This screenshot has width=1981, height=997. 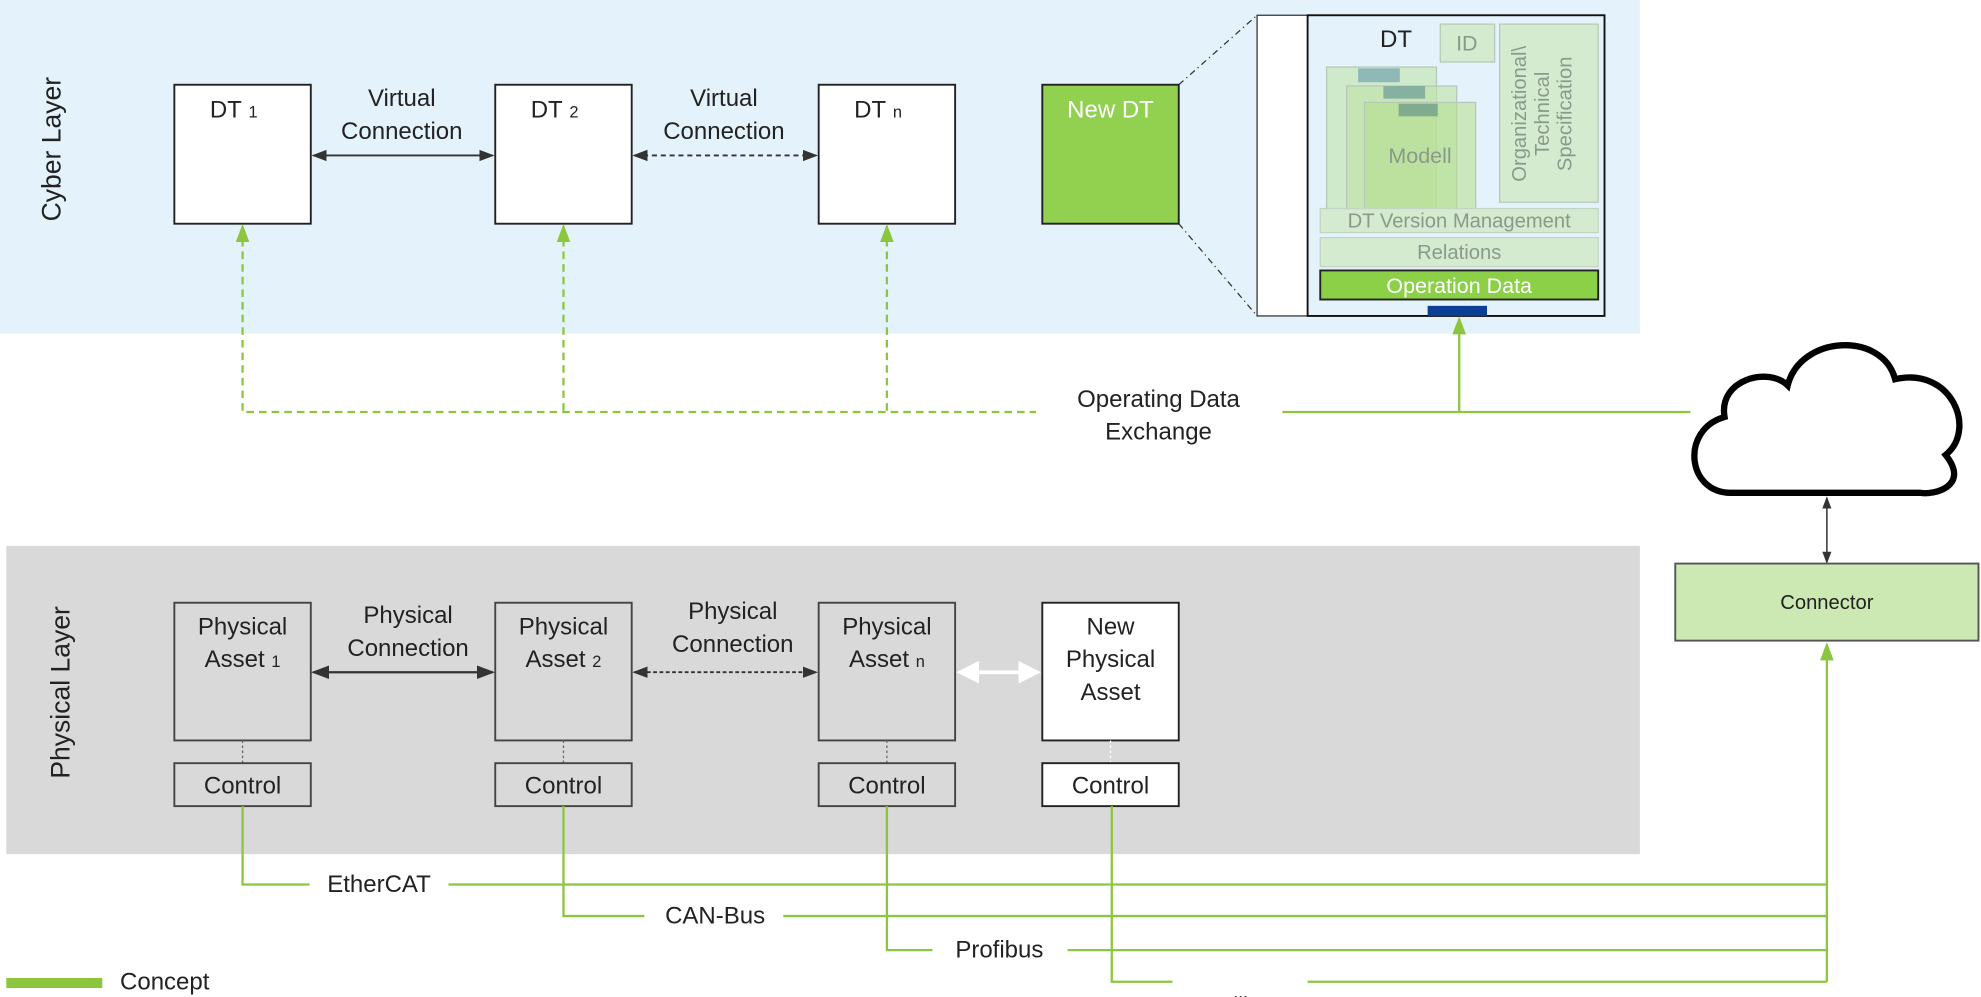 What do you see at coordinates (60, 692) in the screenshot?
I see `physical-layer-label: Physical Layer` at bounding box center [60, 692].